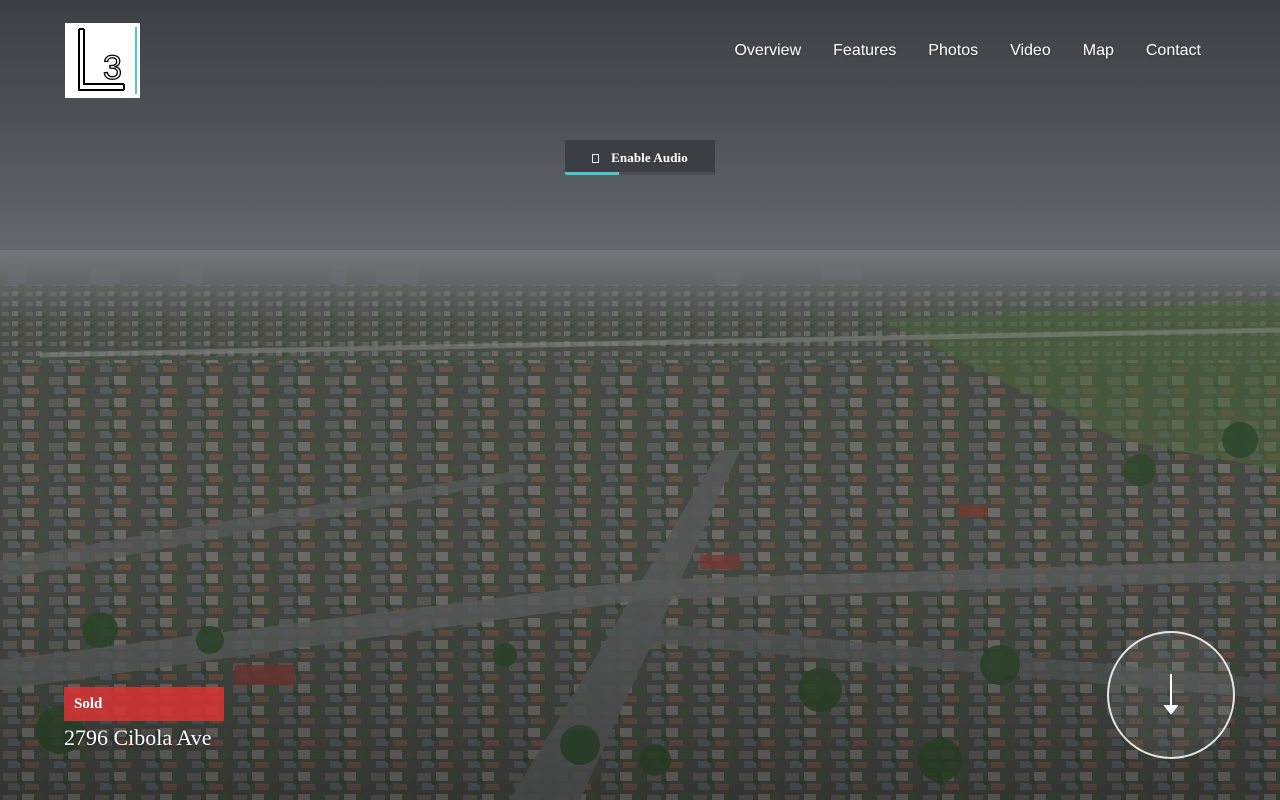 The width and height of the screenshot is (1280, 800). What do you see at coordinates (864, 51) in the screenshot?
I see `nav-features: Features` at bounding box center [864, 51].